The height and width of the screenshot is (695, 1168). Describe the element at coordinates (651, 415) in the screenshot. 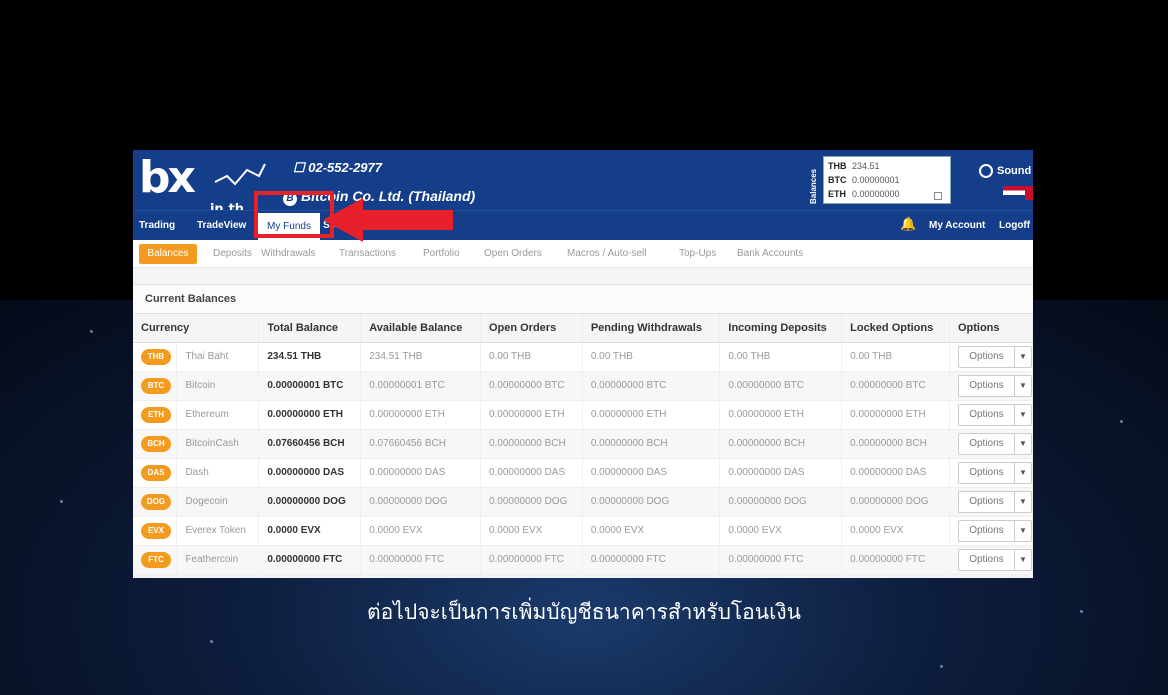

I see `pending-withdrawals: 0.00000000 ETH` at that location.